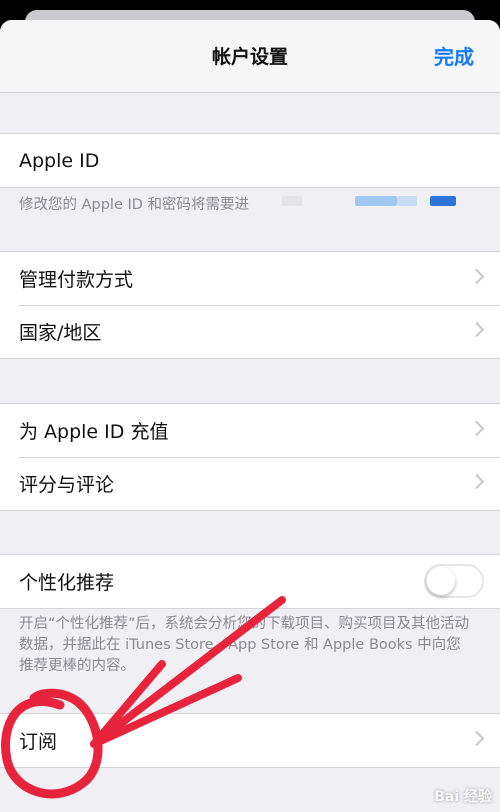 This screenshot has width=500, height=812. What do you see at coordinates (250, 430) in the screenshot?
I see `add-funds-row: 为 Apple ID 充值` at bounding box center [250, 430].